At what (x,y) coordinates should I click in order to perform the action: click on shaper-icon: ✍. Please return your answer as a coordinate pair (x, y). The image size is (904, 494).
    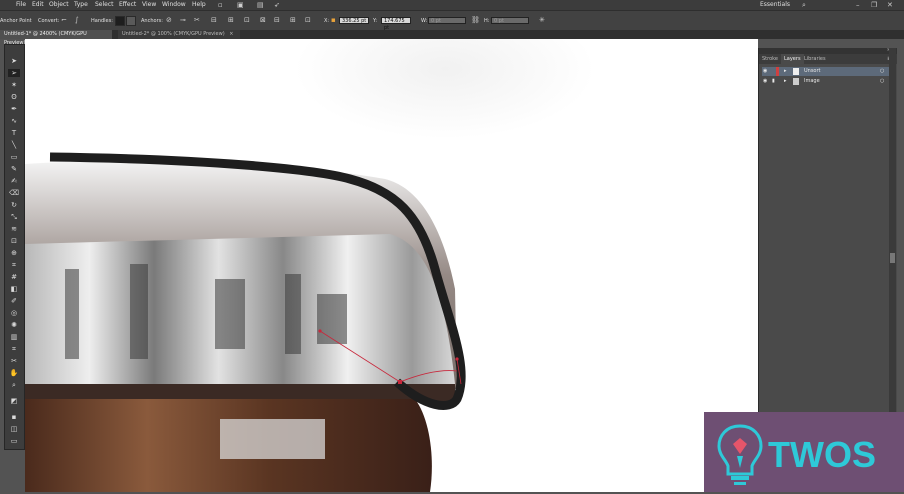
    Looking at the image, I should click on (14, 181).